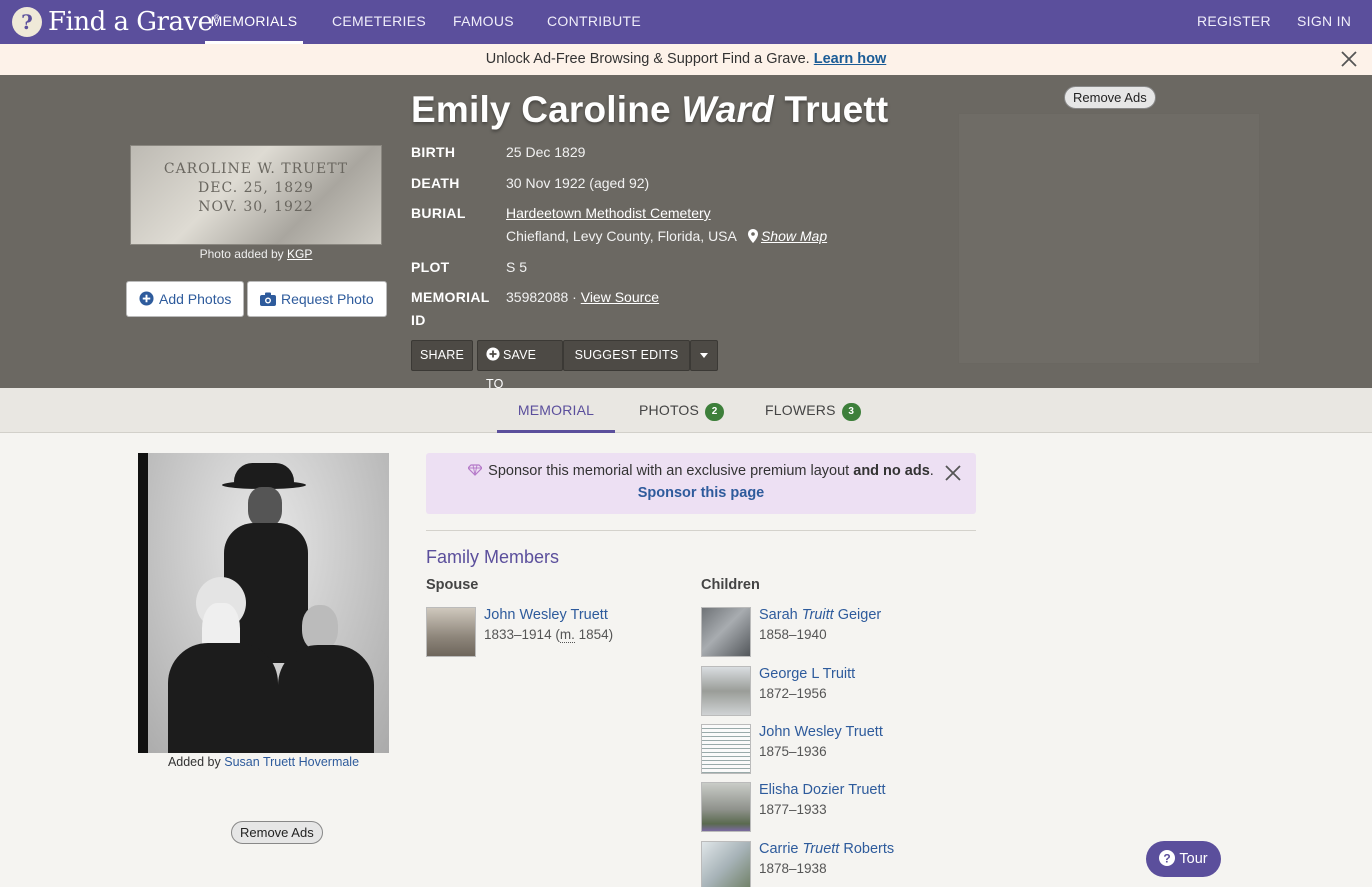  Describe the element at coordinates (254, 22) in the screenshot. I see `nav-memorials: MEMORIALS` at that location.